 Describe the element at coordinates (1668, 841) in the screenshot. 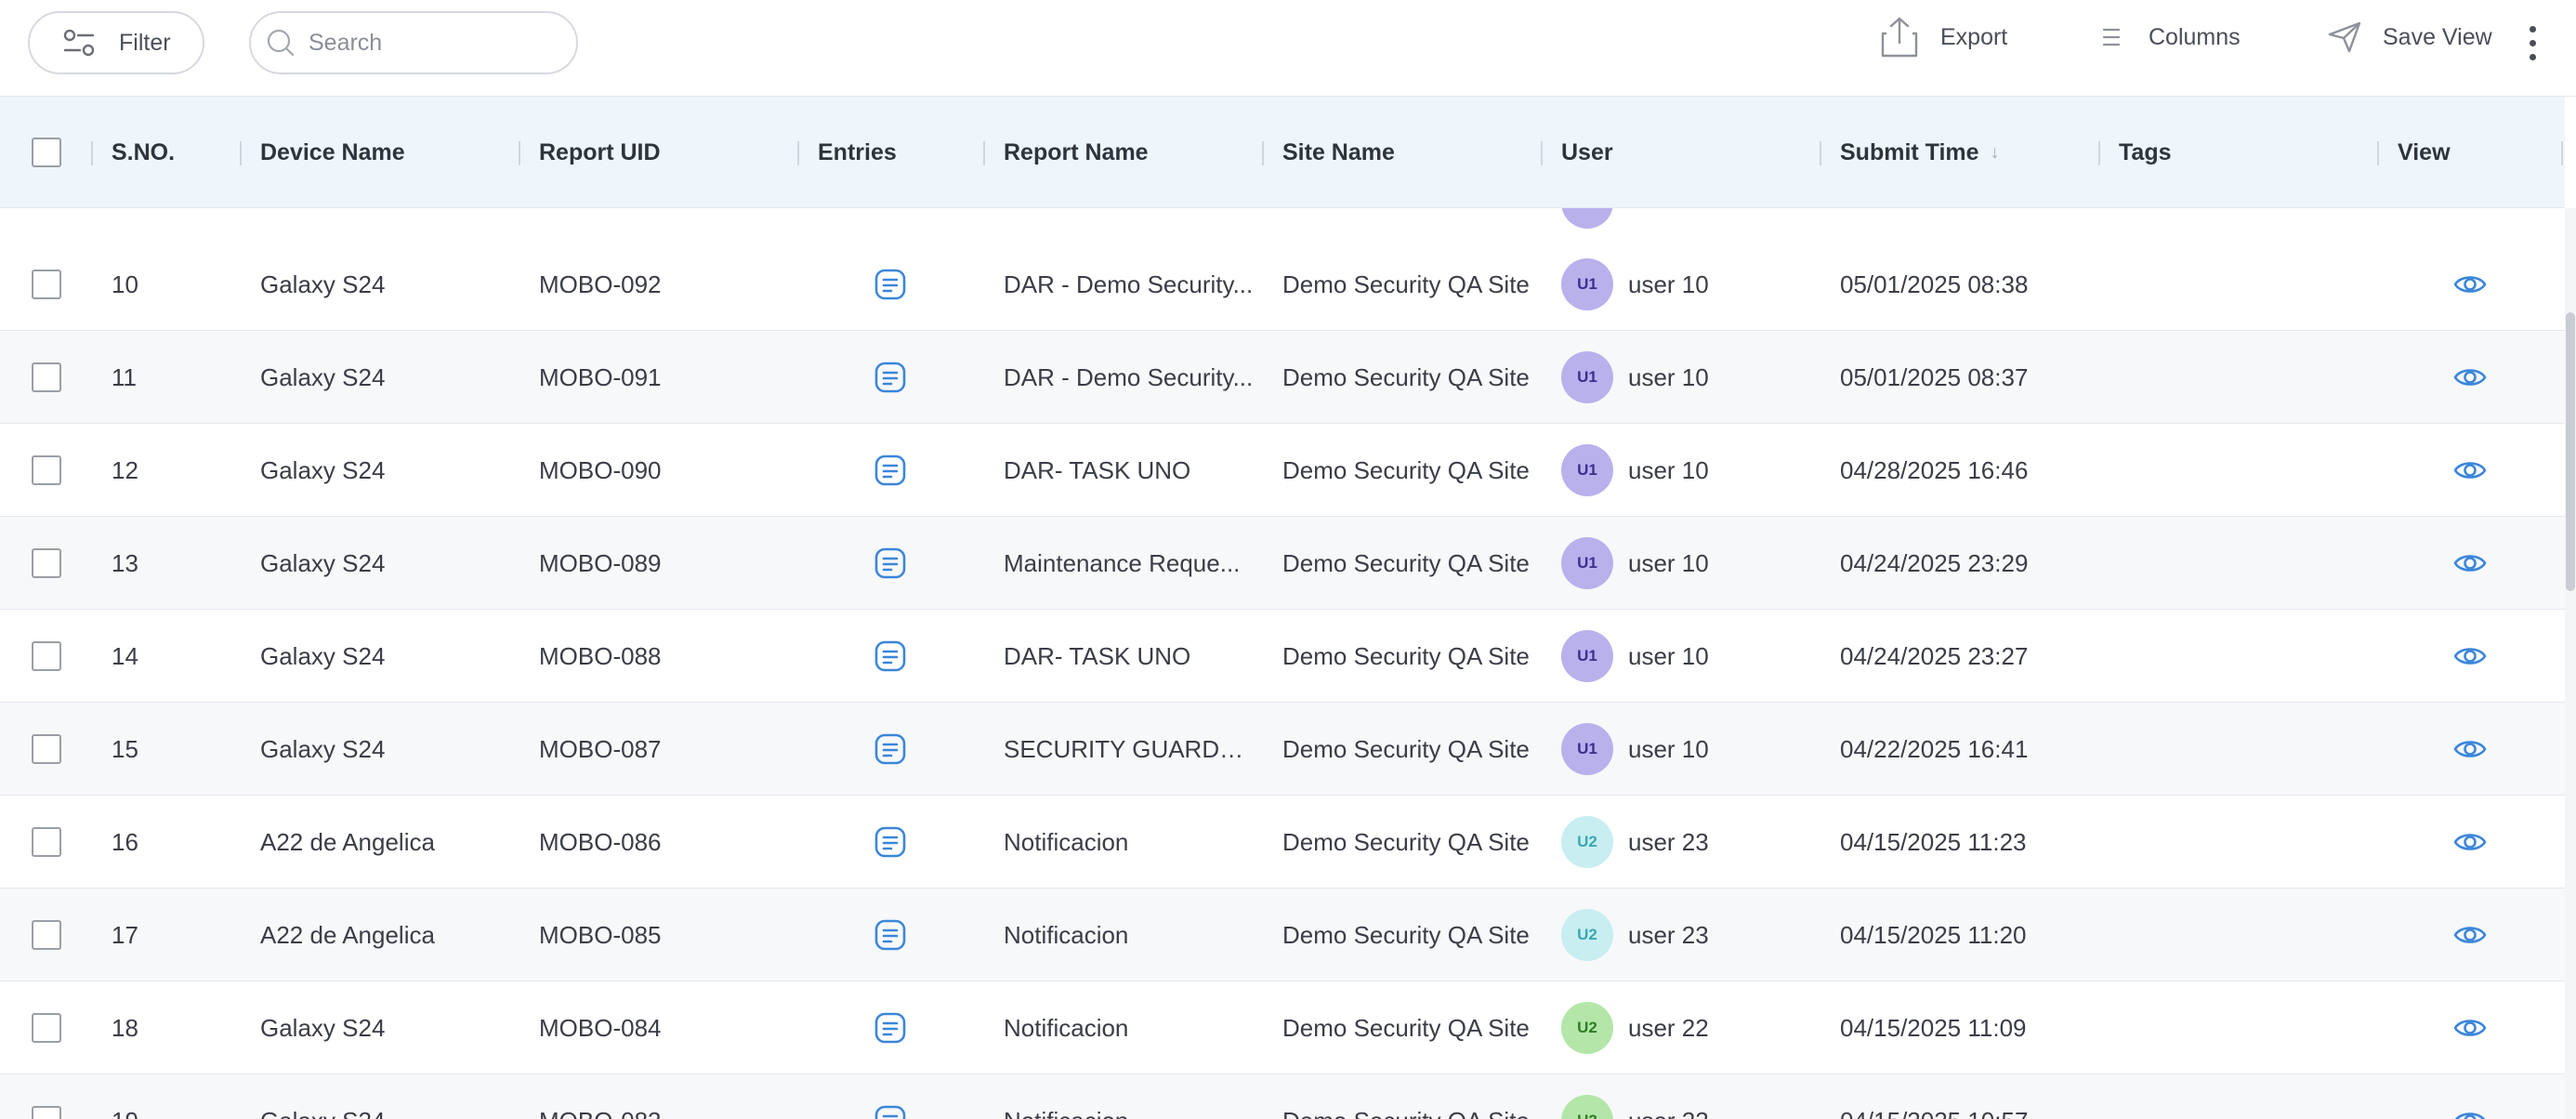

I see `cell-user: user 23` at that location.